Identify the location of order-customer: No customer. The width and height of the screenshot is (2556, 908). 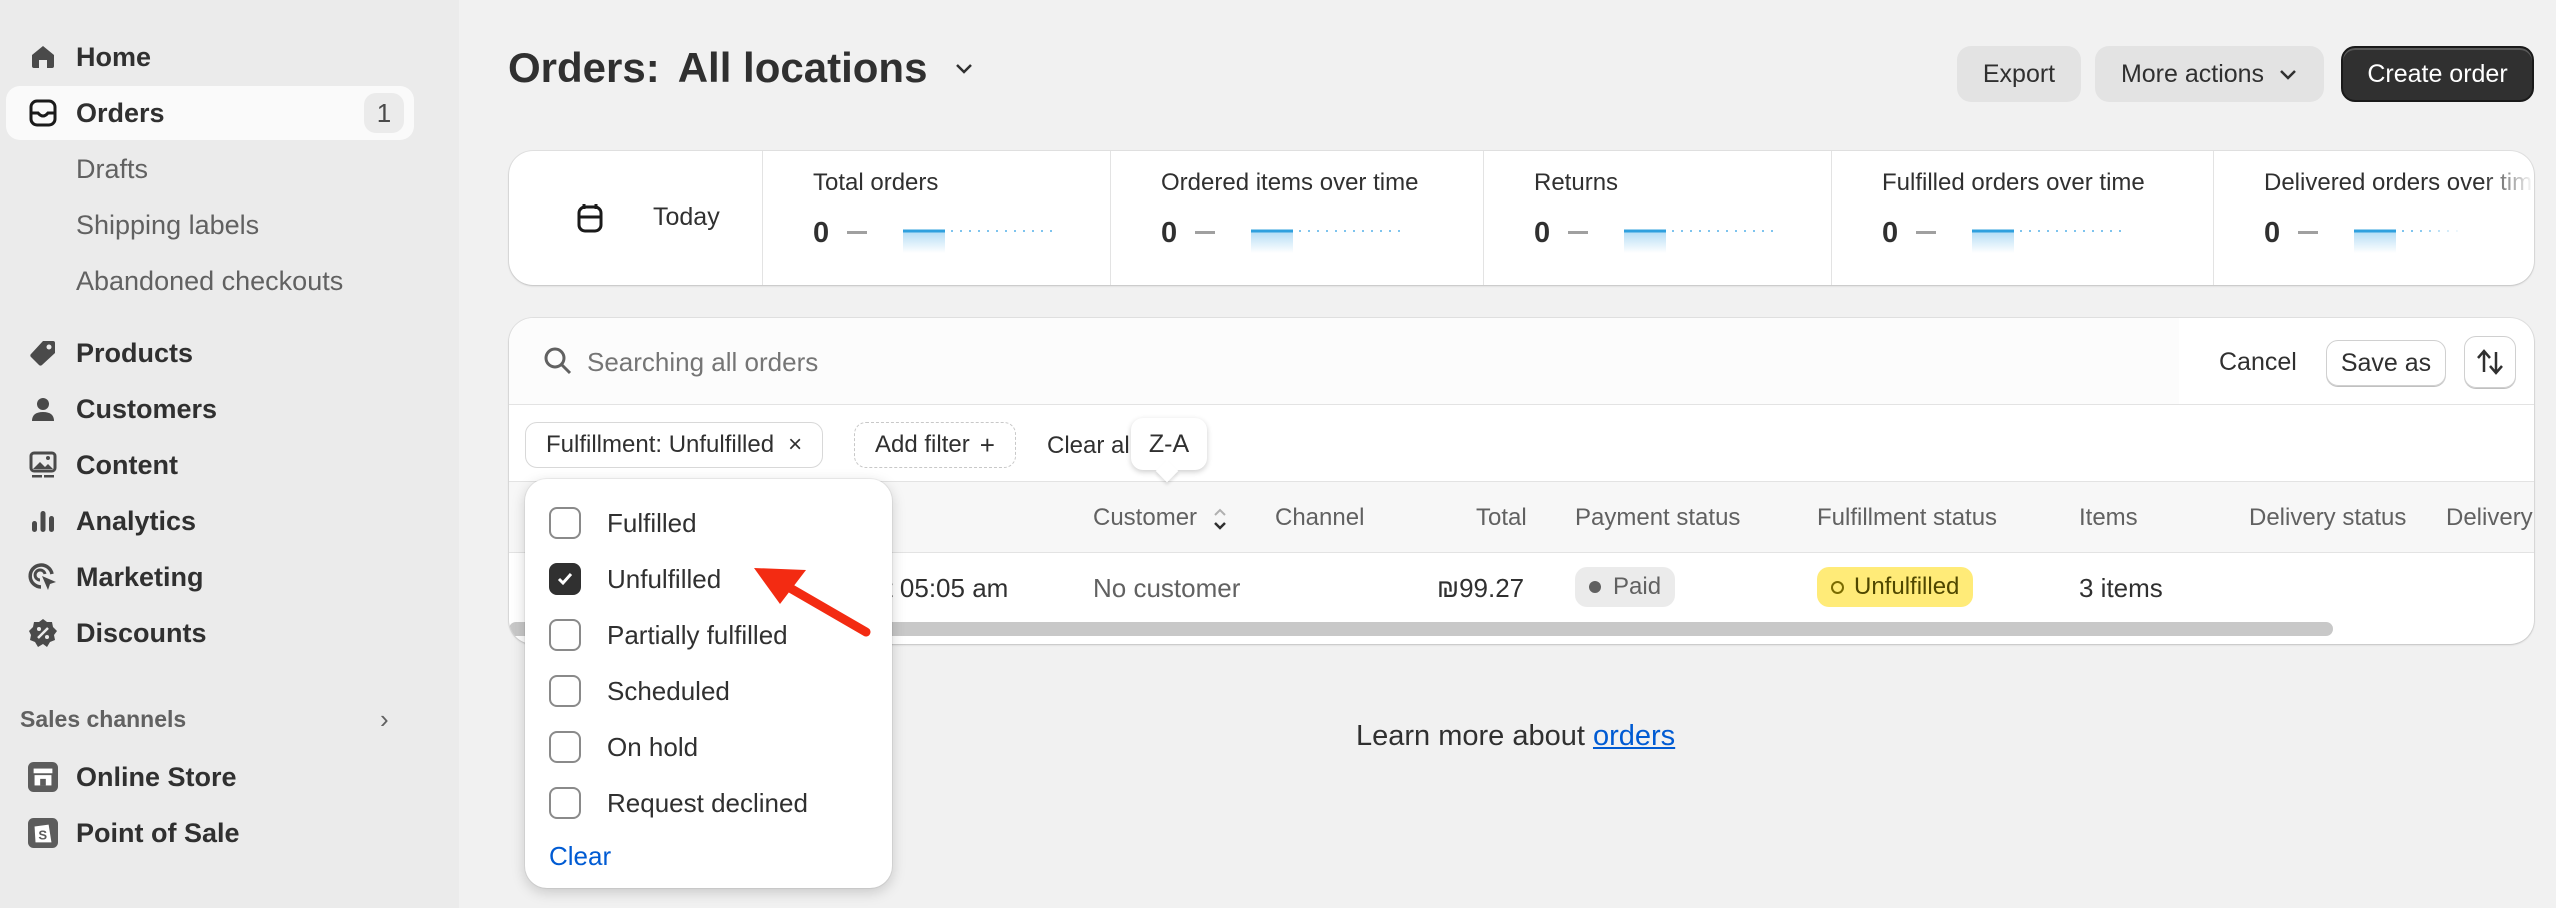
(1167, 588).